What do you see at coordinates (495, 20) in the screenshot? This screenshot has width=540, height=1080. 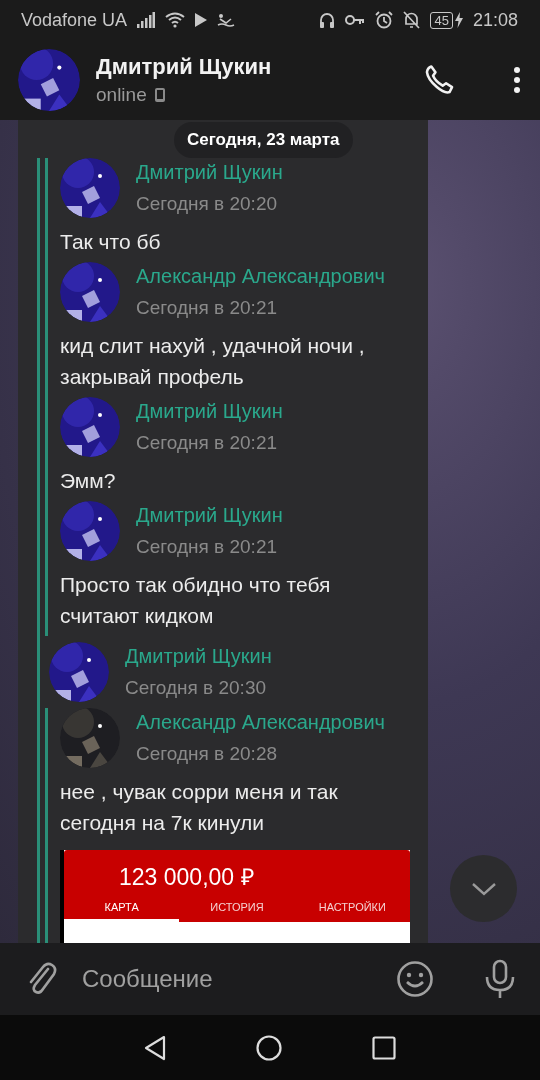 I see `clock-time: 21:08` at bounding box center [495, 20].